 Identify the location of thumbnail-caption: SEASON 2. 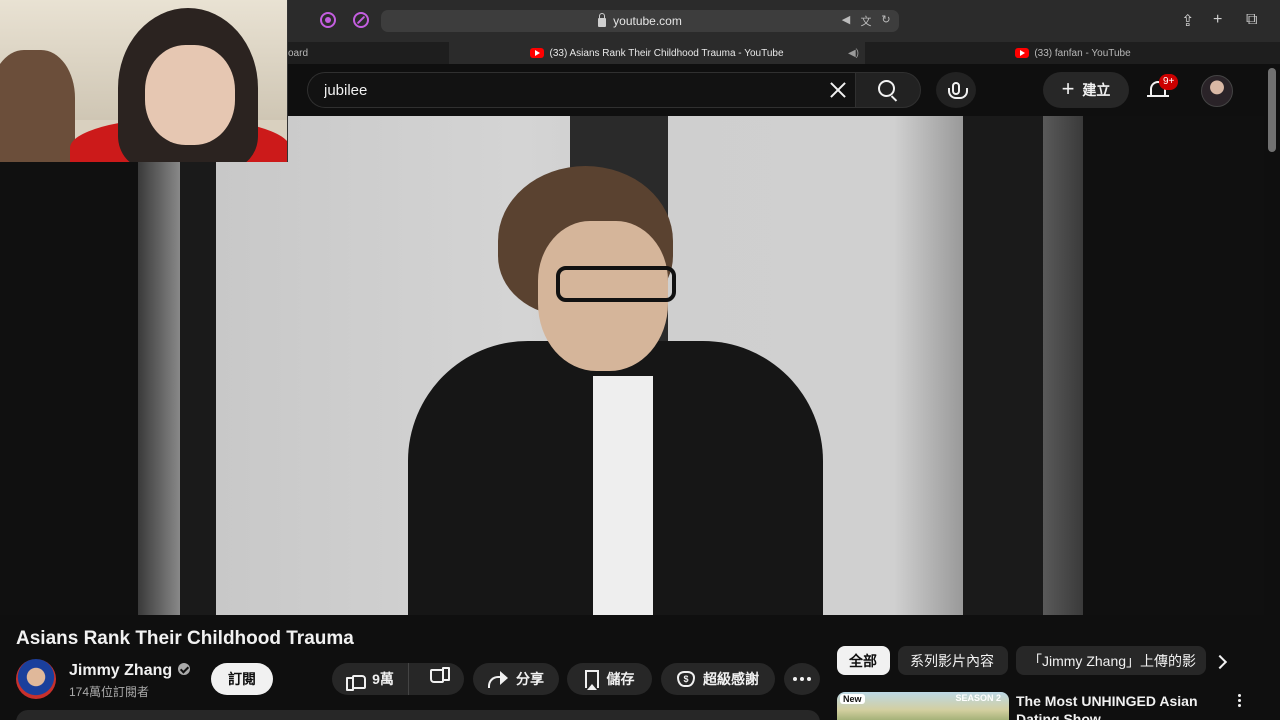
(978, 698).